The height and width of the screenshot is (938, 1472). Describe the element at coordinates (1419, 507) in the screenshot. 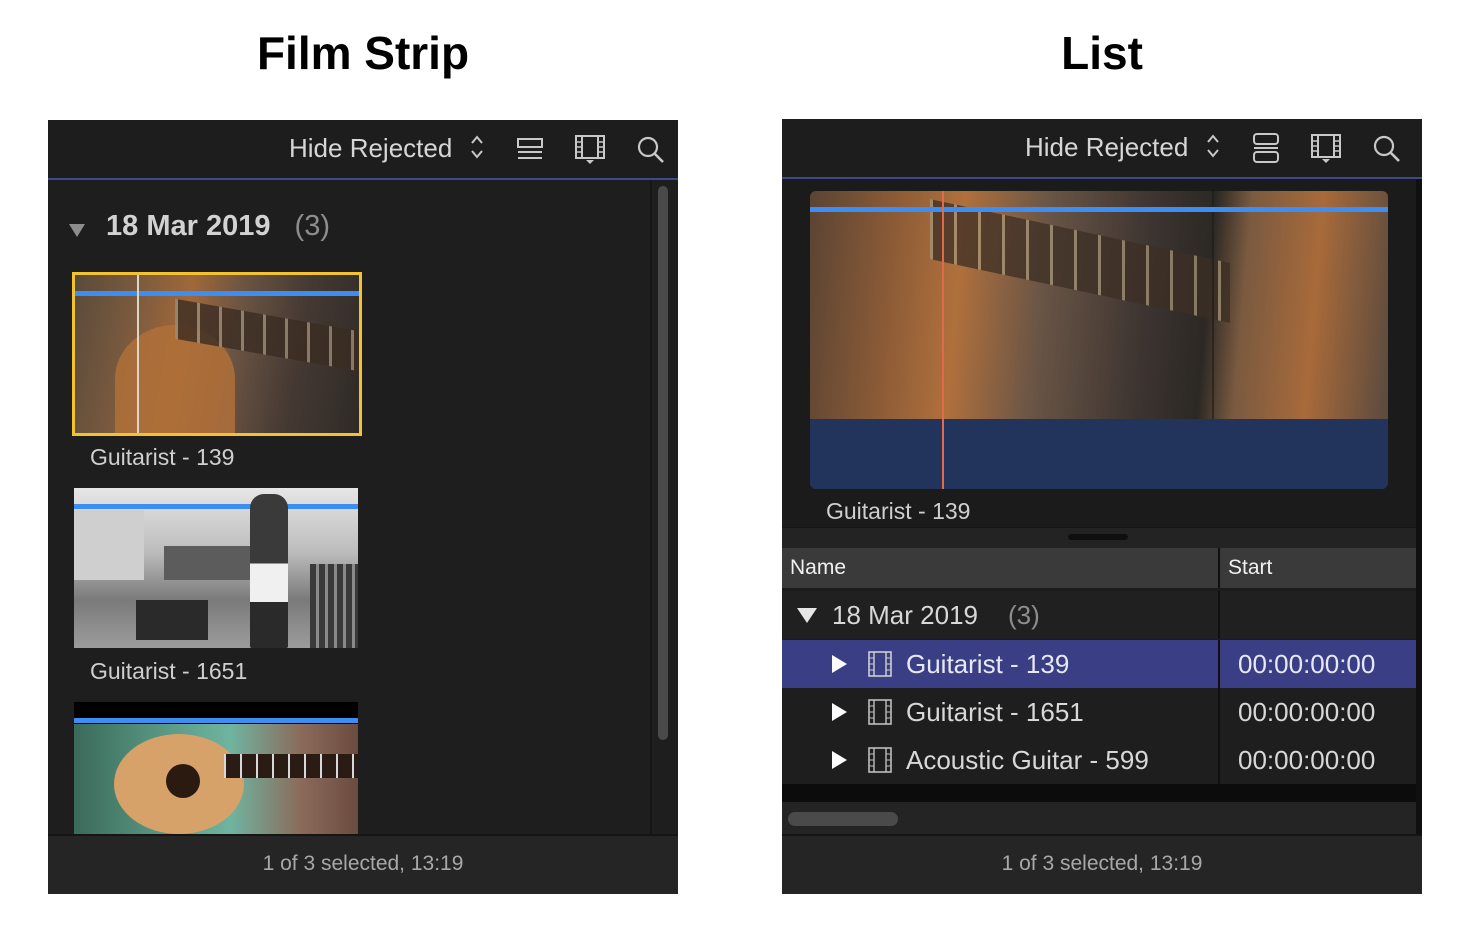

I see `right-edge-strip` at that location.